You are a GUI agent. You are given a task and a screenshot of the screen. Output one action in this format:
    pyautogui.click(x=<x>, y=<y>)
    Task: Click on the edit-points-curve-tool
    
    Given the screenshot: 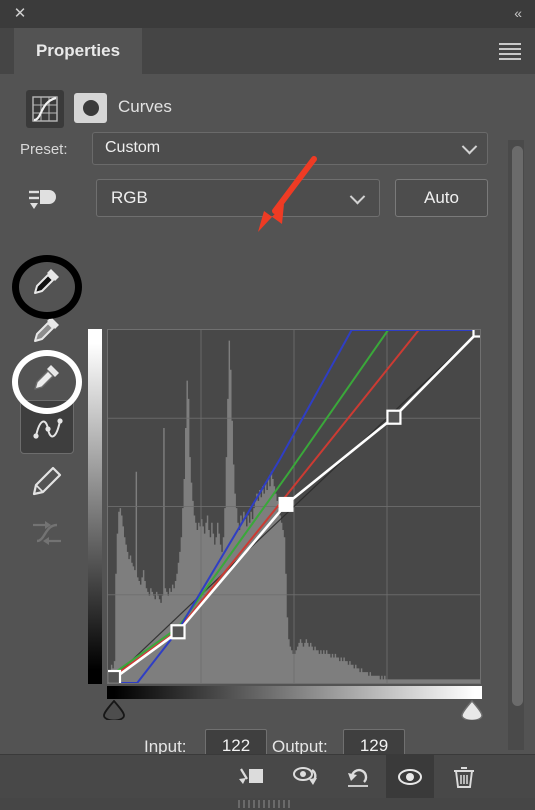 What is the action you would take?
    pyautogui.click(x=47, y=427)
    